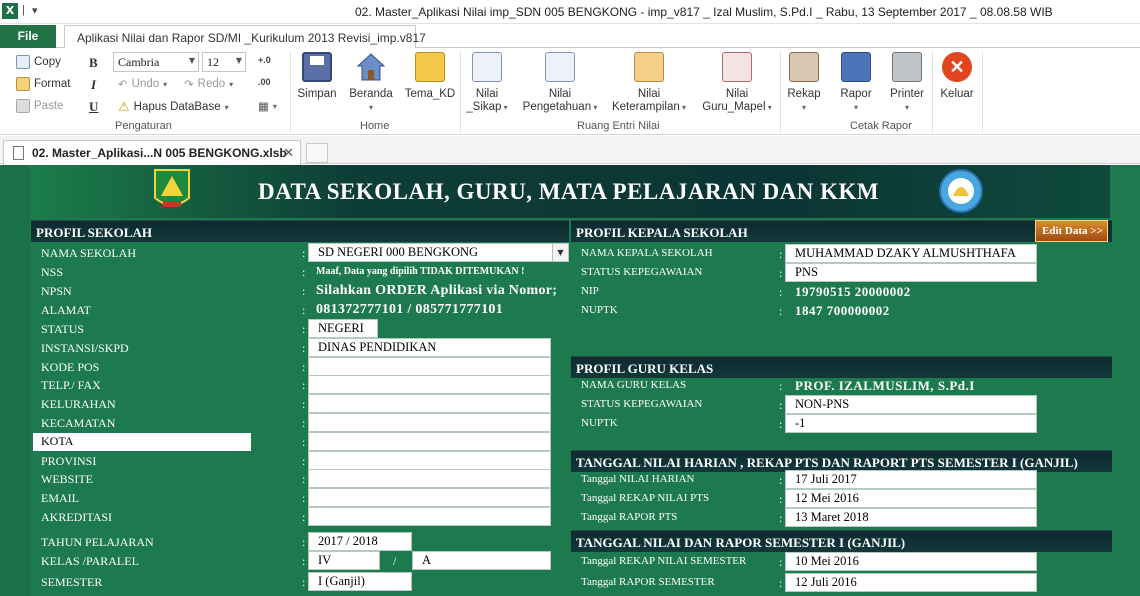 The image size is (1140, 596). What do you see at coordinates (642, 404) in the screenshot?
I see `guru-label-1: STATUS KEPEGAWAIAN` at bounding box center [642, 404].